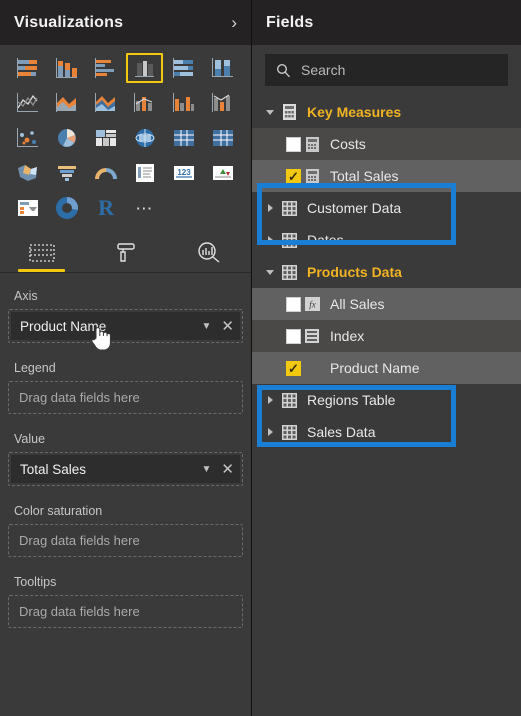 The image size is (521, 716). What do you see at coordinates (386, 22) in the screenshot?
I see `fields-header: Fields` at bounding box center [386, 22].